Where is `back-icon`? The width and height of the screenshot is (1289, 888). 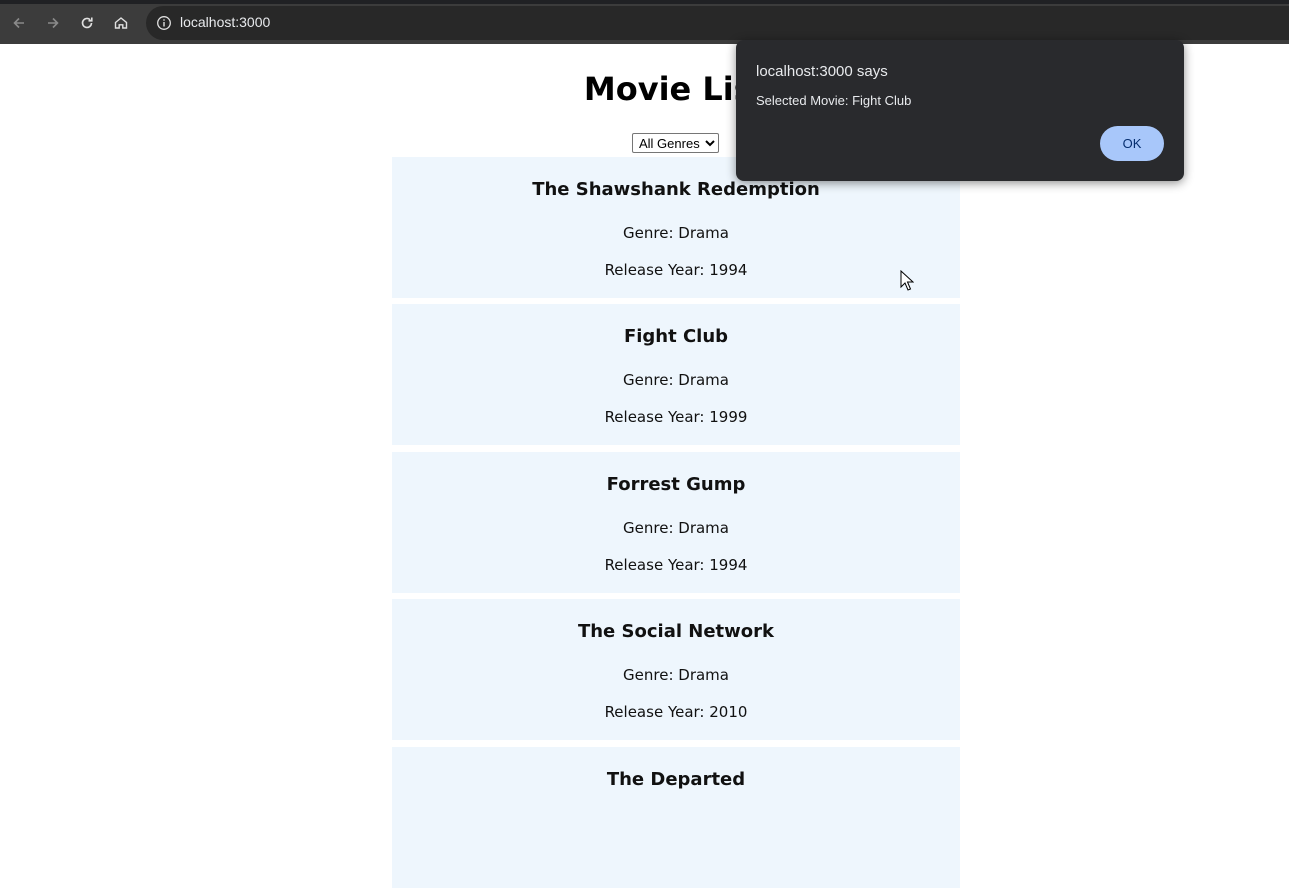 back-icon is located at coordinates (18, 23).